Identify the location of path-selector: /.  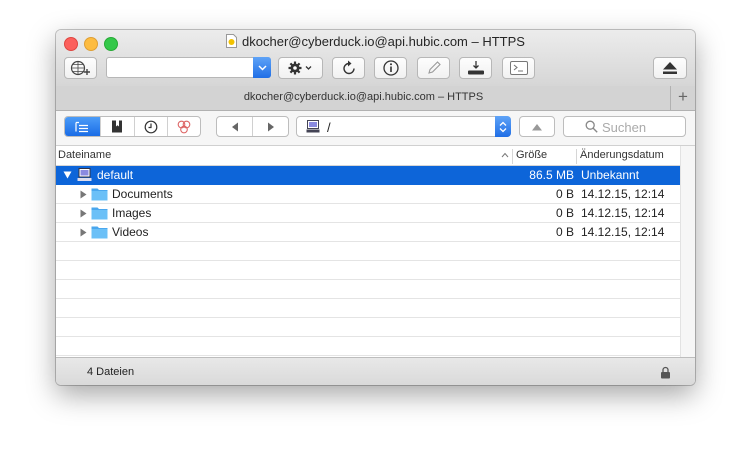
(403, 126).